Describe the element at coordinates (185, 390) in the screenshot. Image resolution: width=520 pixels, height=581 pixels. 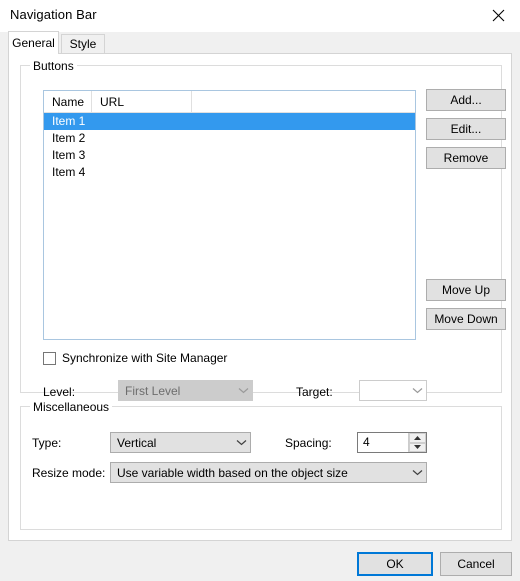
I see `level-select: First Level` at that location.